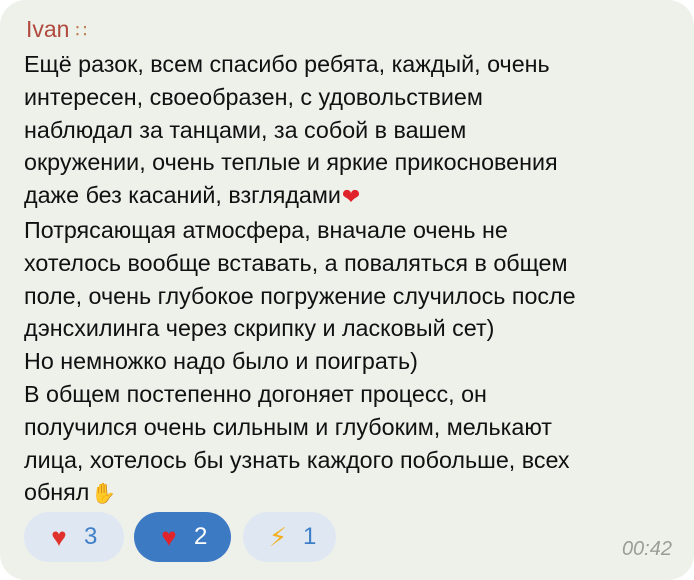 The height and width of the screenshot is (580, 694). Describe the element at coordinates (59, 536) in the screenshot. I see `heart-on-fire-icon: ♥` at that location.